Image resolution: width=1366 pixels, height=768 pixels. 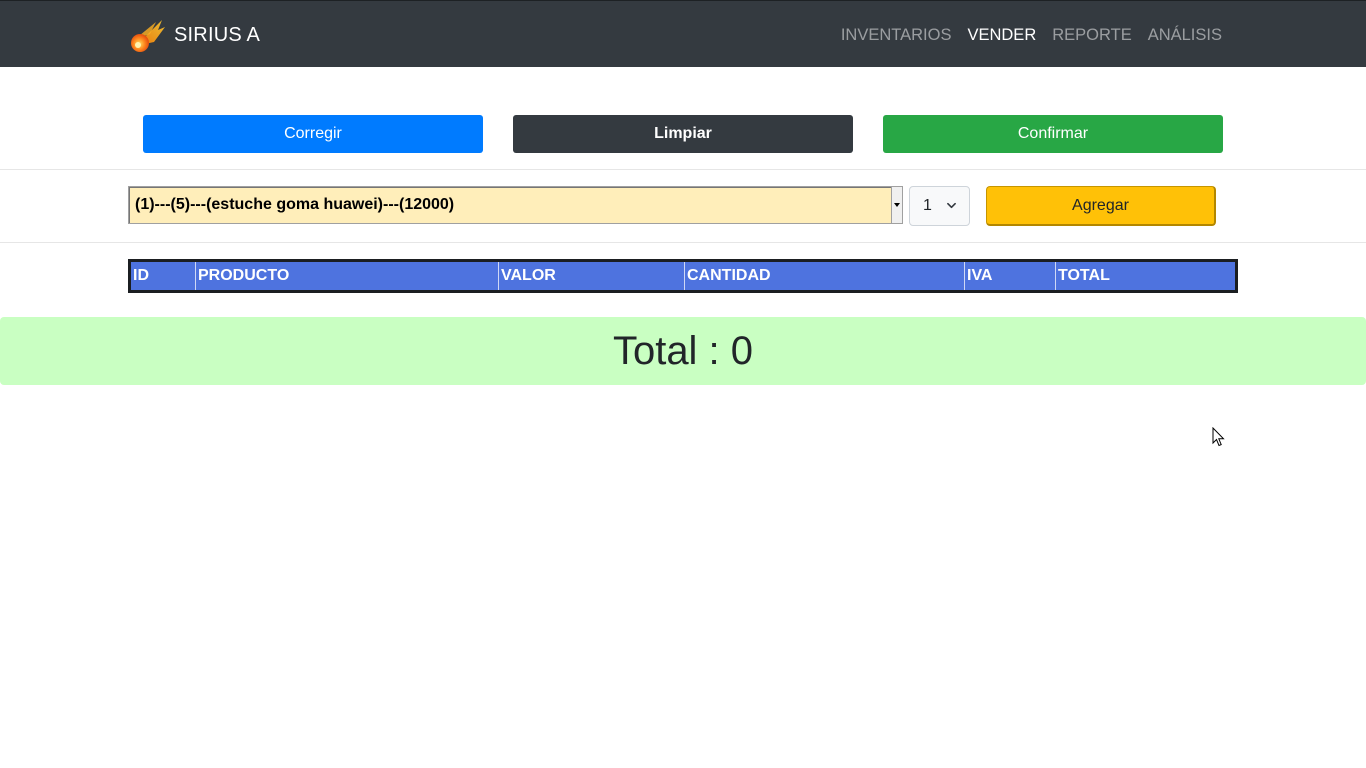 I want to click on brand-link: SIRIUS A, so click(x=194, y=35).